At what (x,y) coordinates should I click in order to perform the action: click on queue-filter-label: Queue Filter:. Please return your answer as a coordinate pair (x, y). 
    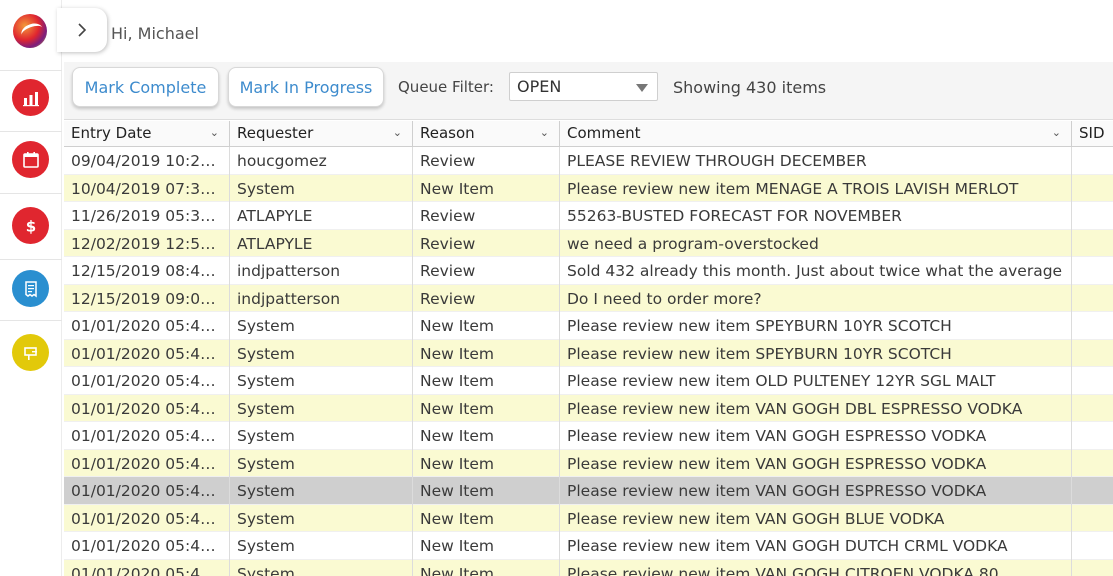
    Looking at the image, I should click on (446, 87).